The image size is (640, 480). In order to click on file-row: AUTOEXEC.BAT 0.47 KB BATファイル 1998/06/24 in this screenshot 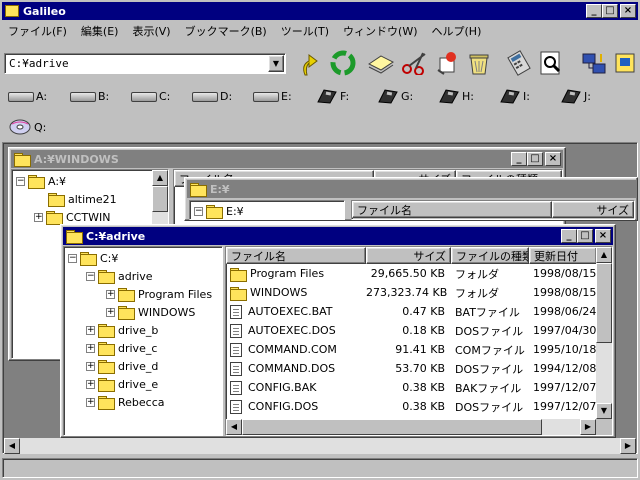, I will do `click(412, 311)`.